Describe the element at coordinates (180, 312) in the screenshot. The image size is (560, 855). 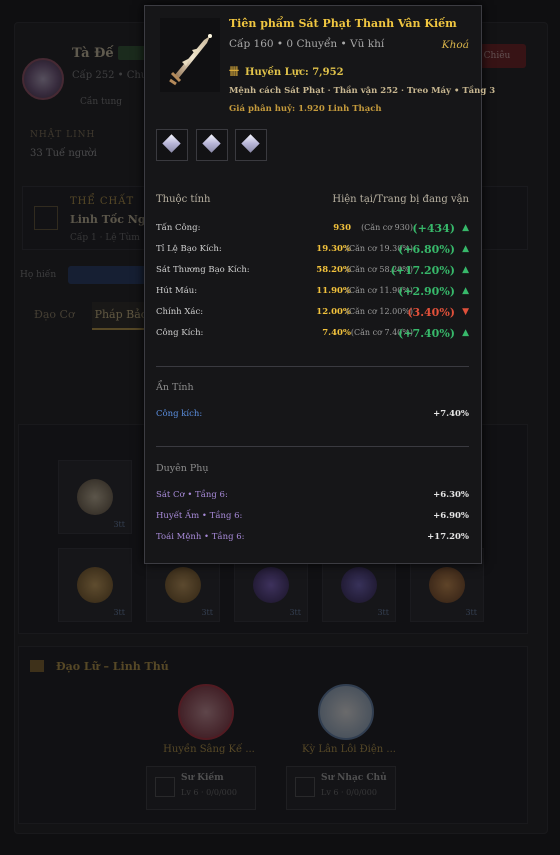
I see `attribute-label: Chính Xác:` at that location.